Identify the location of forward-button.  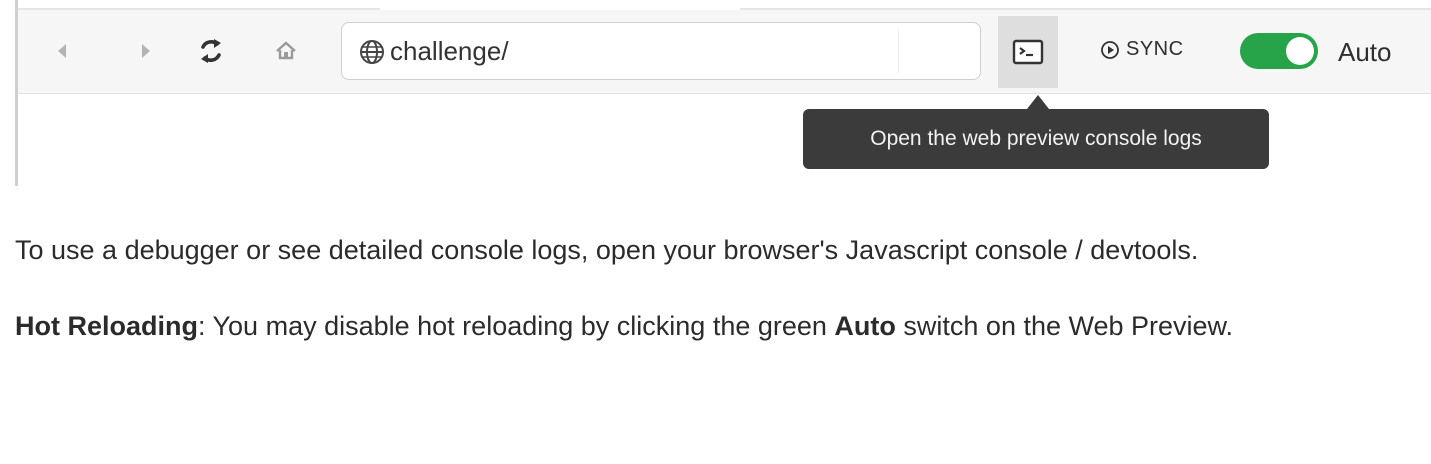
(146, 51).